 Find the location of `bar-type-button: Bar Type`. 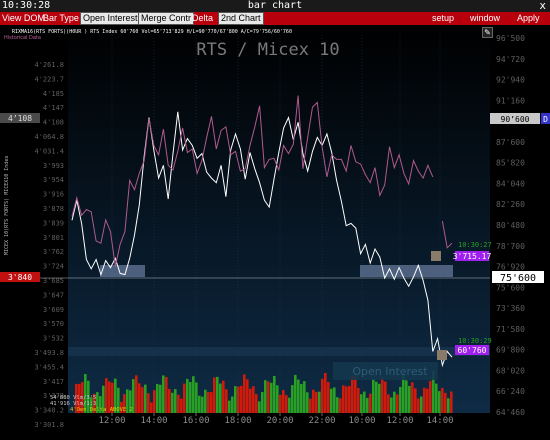

bar-type-button: Bar Type is located at coordinates (61, 18).